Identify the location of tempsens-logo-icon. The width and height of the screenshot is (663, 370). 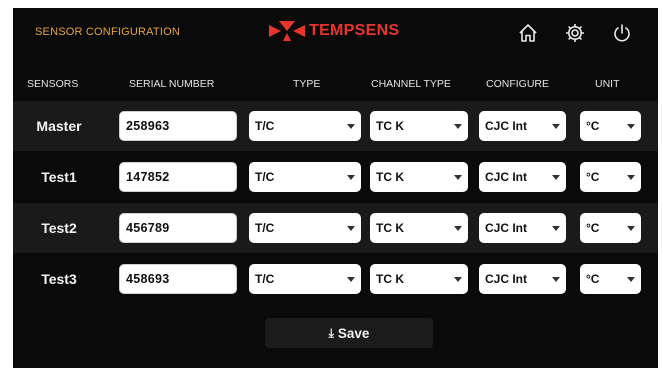
(287, 31).